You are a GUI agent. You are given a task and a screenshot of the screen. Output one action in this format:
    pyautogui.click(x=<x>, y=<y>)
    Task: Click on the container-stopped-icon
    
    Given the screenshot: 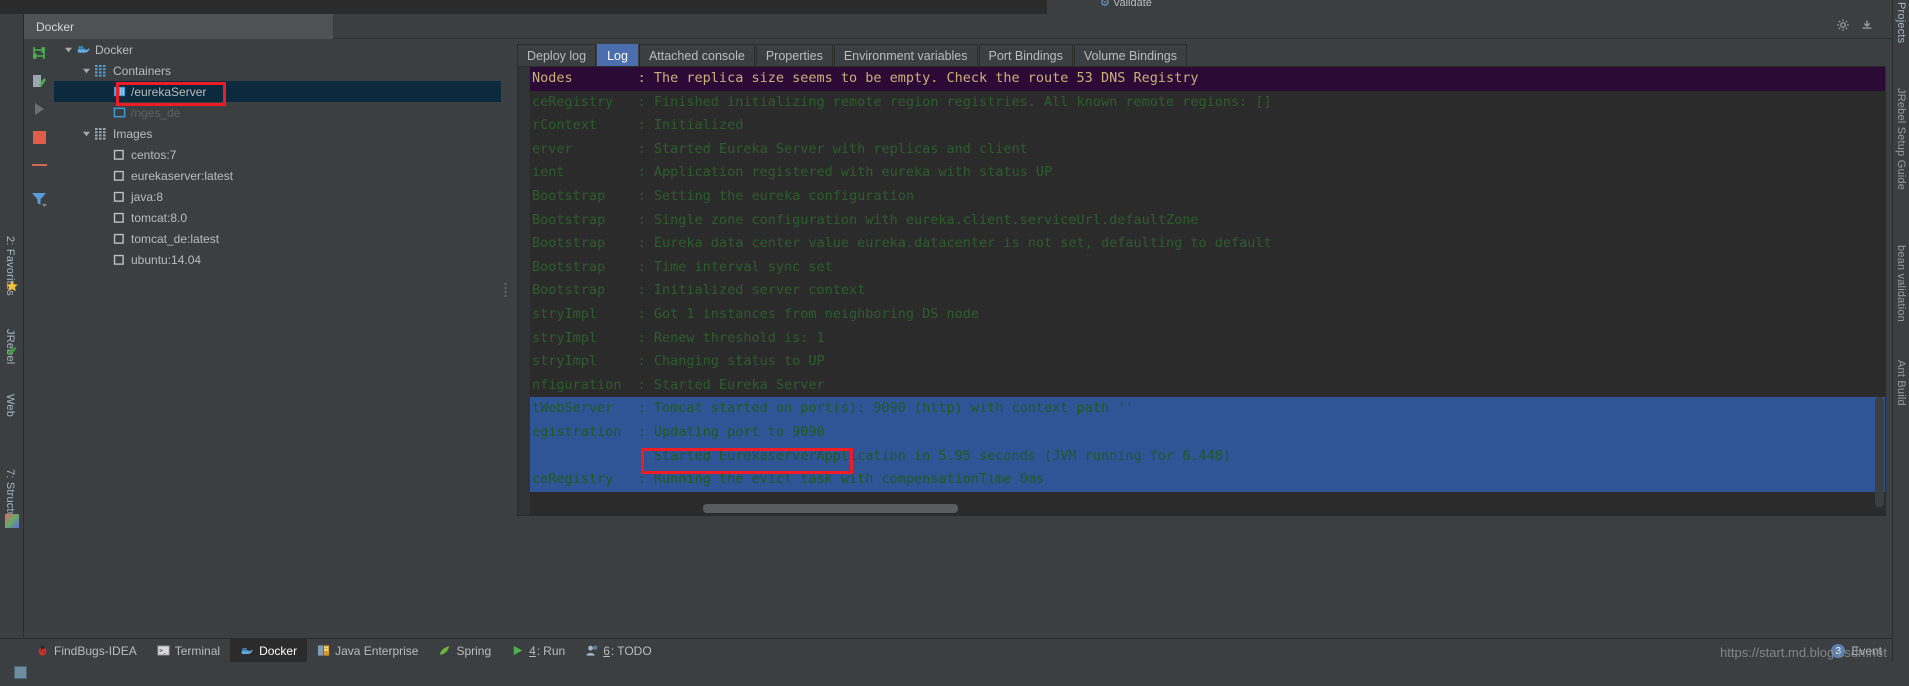 What is the action you would take?
    pyautogui.click(x=119, y=113)
    